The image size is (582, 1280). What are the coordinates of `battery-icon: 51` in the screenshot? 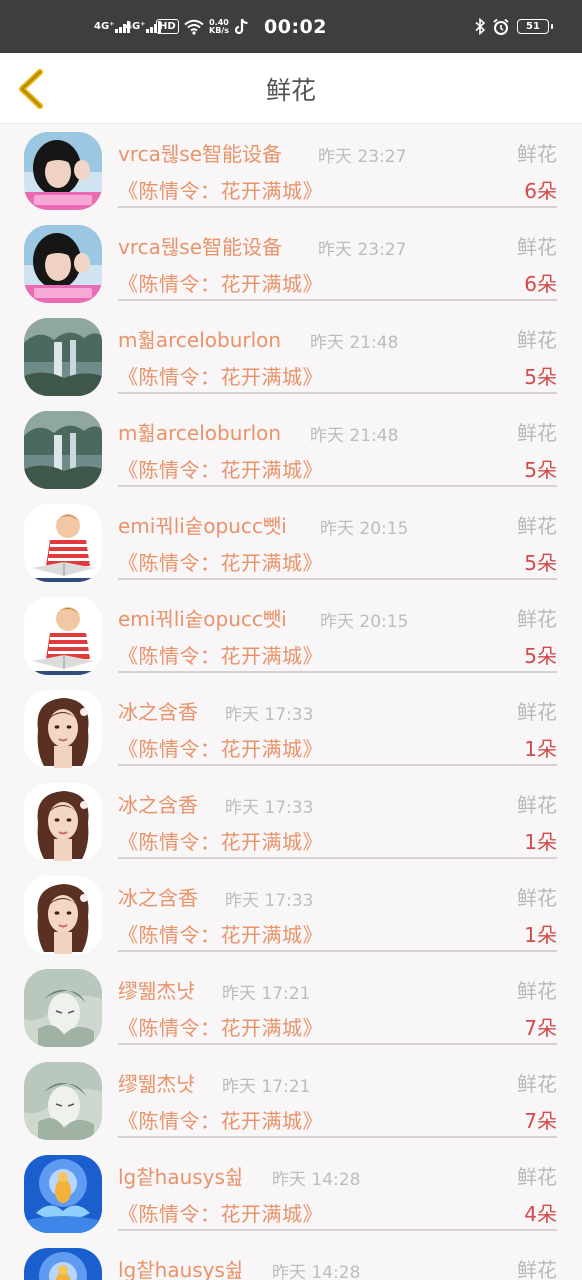 It's located at (535, 26).